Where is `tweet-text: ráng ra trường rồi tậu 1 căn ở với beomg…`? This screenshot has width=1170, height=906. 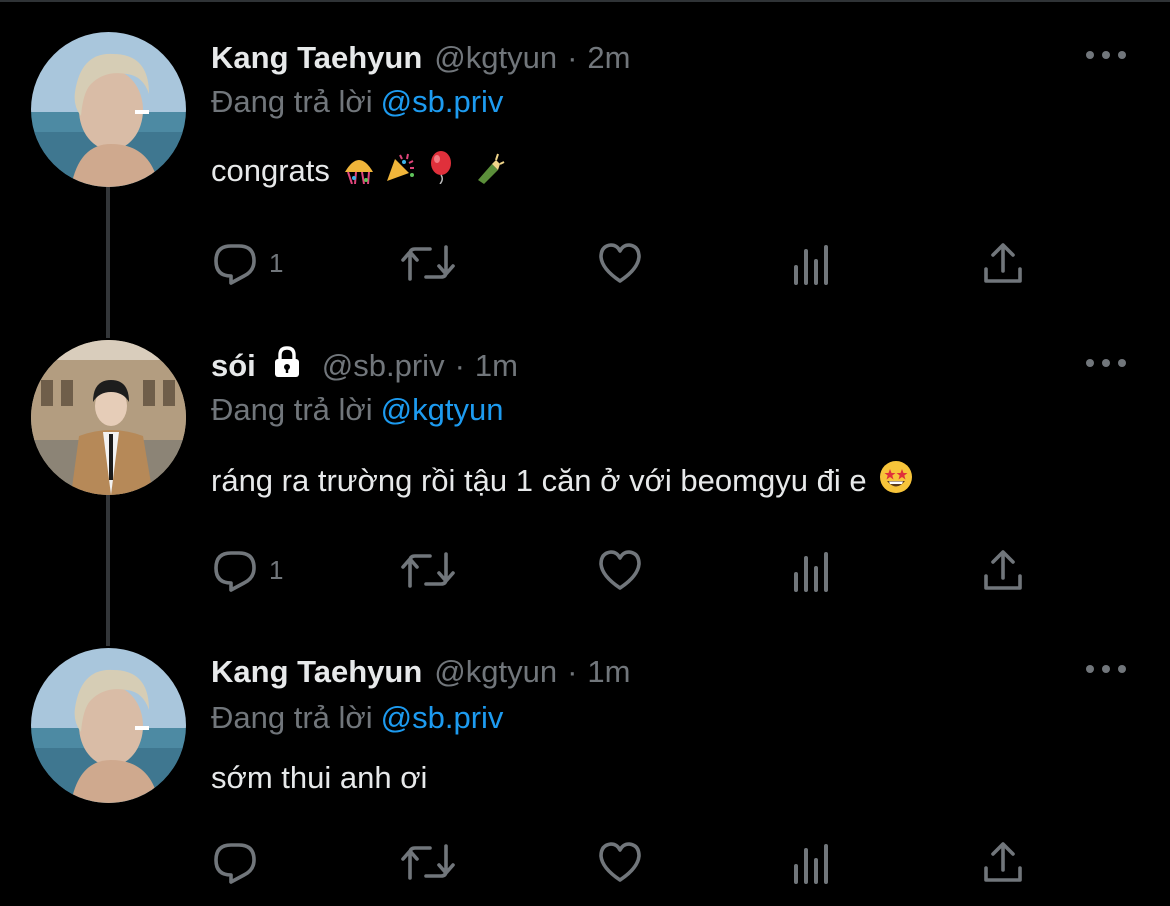 tweet-text: ráng ra trường rồi tậu 1 căn ở với beomg… is located at coordinates (539, 480).